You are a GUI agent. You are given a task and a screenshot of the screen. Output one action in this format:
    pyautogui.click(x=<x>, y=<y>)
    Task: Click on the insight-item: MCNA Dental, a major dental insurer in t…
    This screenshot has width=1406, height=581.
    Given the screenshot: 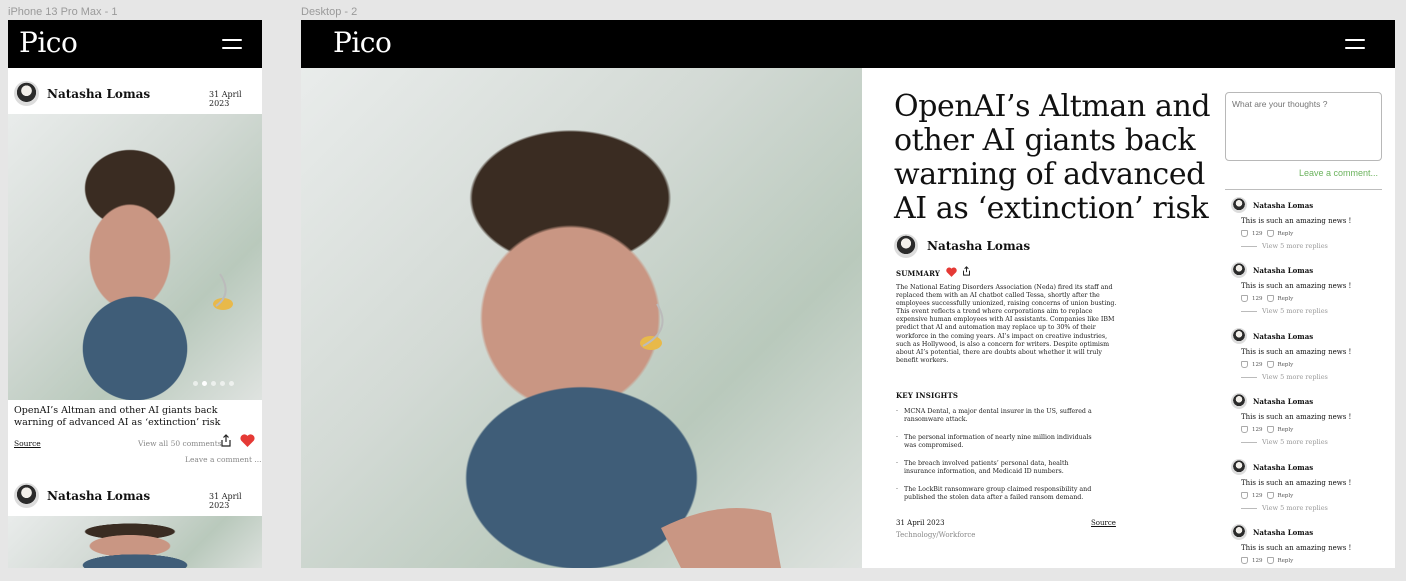 What is the action you would take?
    pyautogui.click(x=998, y=416)
    